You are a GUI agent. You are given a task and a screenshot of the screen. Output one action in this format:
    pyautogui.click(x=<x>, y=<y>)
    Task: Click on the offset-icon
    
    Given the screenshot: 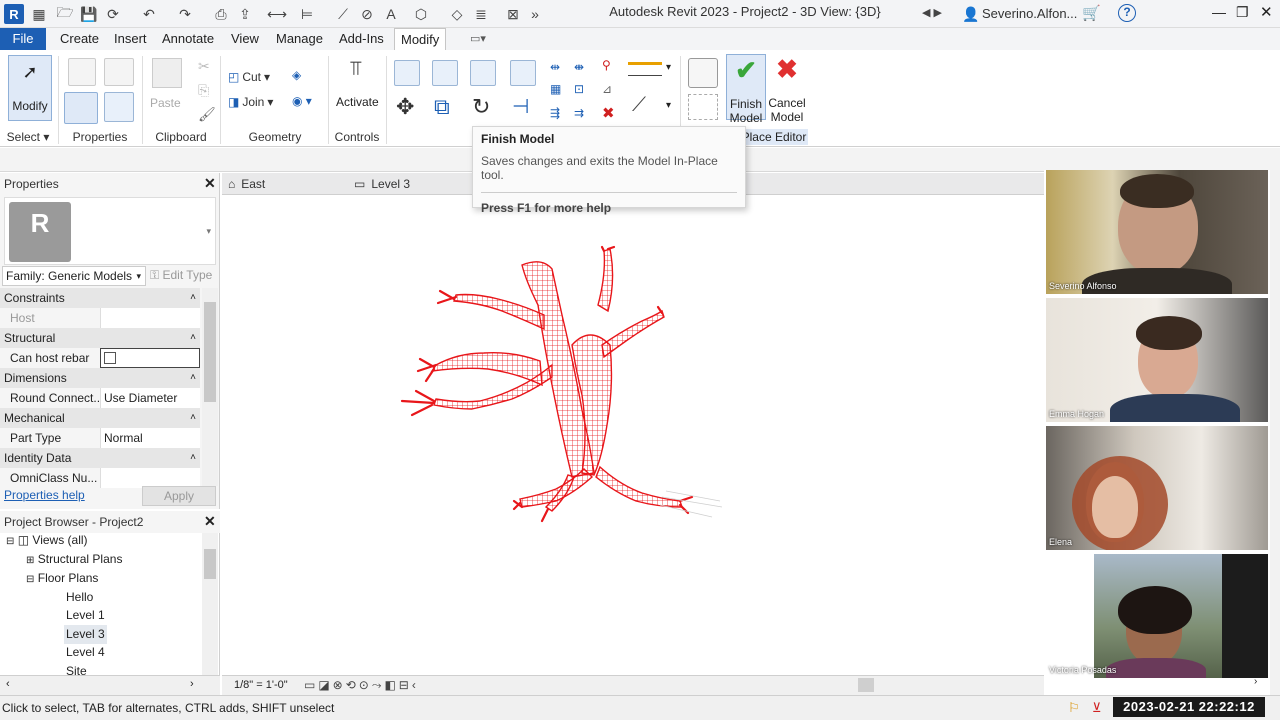 What is the action you would take?
    pyautogui.click(x=445, y=73)
    